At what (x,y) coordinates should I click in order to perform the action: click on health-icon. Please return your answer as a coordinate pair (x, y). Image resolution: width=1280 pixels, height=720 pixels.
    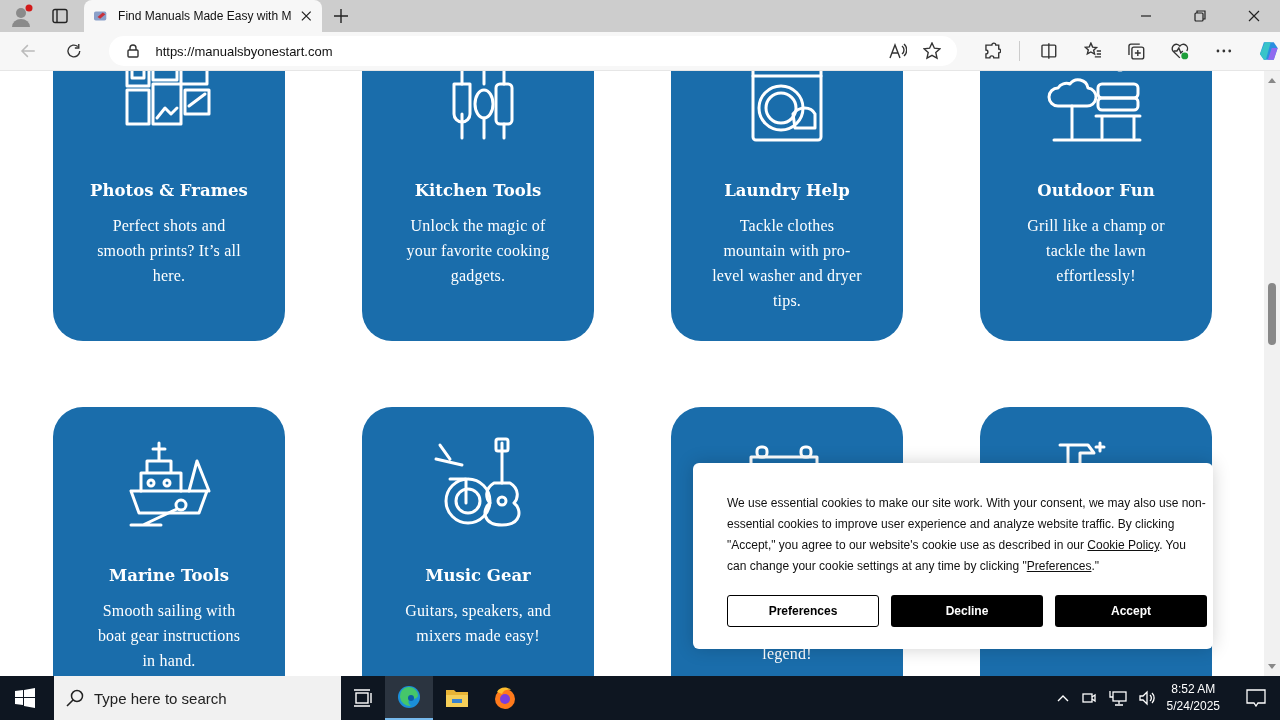
    Looking at the image, I should click on (1179, 51).